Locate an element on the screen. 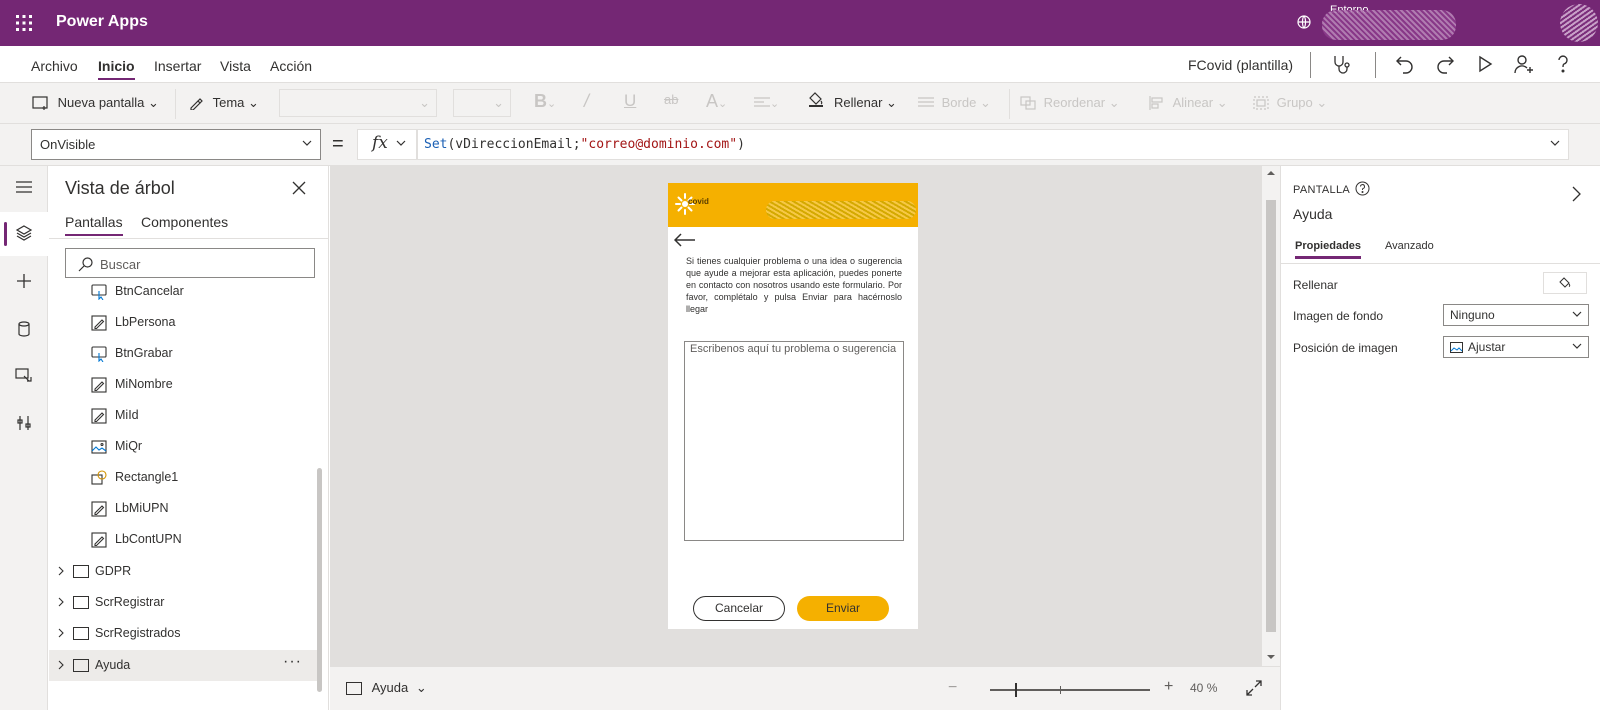 This screenshot has width=1600, height=710. tree-node-label: BtnCancelar is located at coordinates (149, 291).